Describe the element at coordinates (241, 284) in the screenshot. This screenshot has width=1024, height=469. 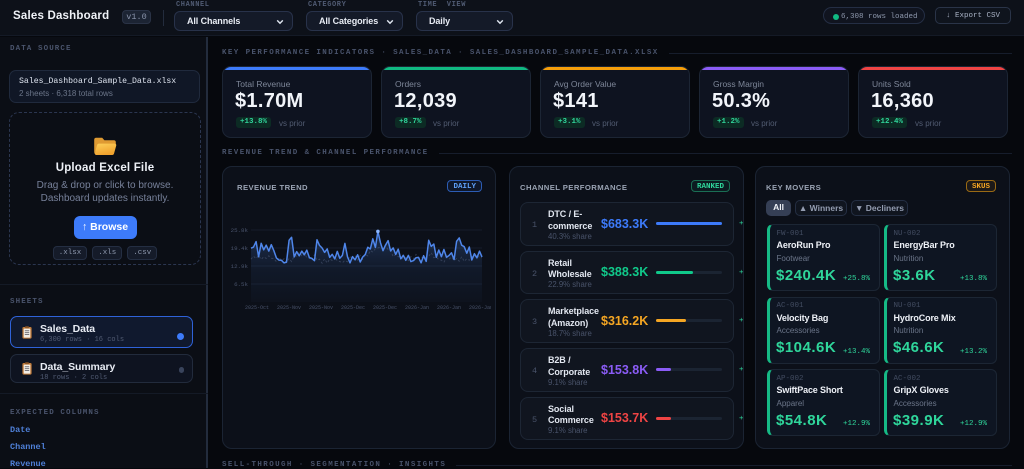
I see `svg-text: 6.5k` at that location.